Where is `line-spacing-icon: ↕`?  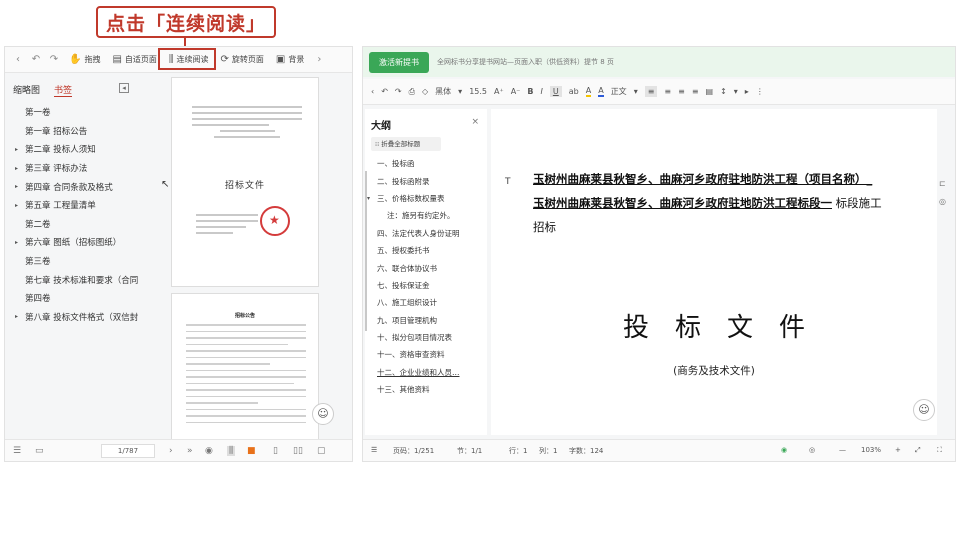 line-spacing-icon: ↕ is located at coordinates (723, 91).